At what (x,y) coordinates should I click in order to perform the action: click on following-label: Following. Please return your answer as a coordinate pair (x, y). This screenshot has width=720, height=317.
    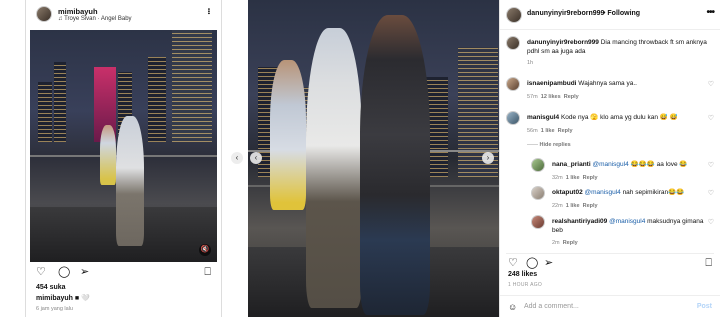
    Looking at the image, I should click on (623, 13).